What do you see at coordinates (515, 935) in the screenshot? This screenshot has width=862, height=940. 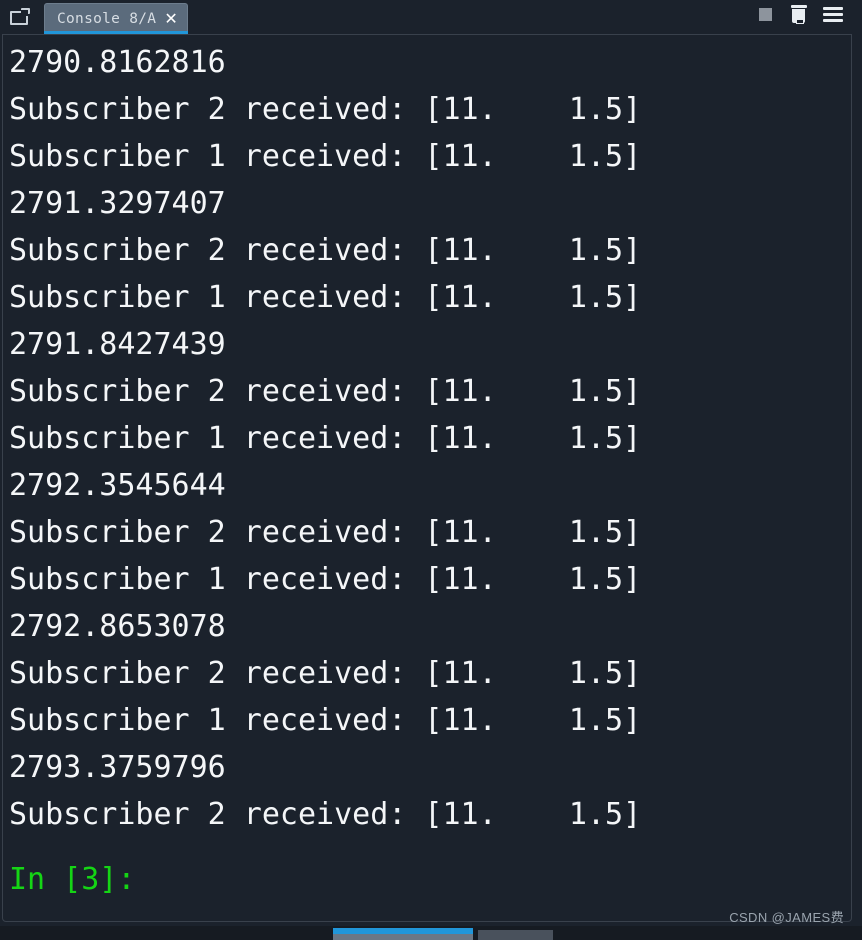 I see `taskbar-item-inactive` at bounding box center [515, 935].